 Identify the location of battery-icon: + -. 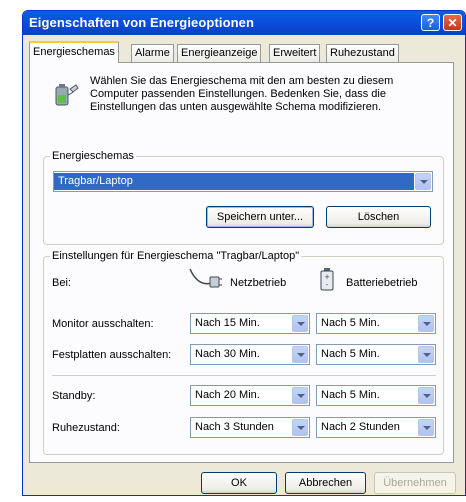
(327, 279).